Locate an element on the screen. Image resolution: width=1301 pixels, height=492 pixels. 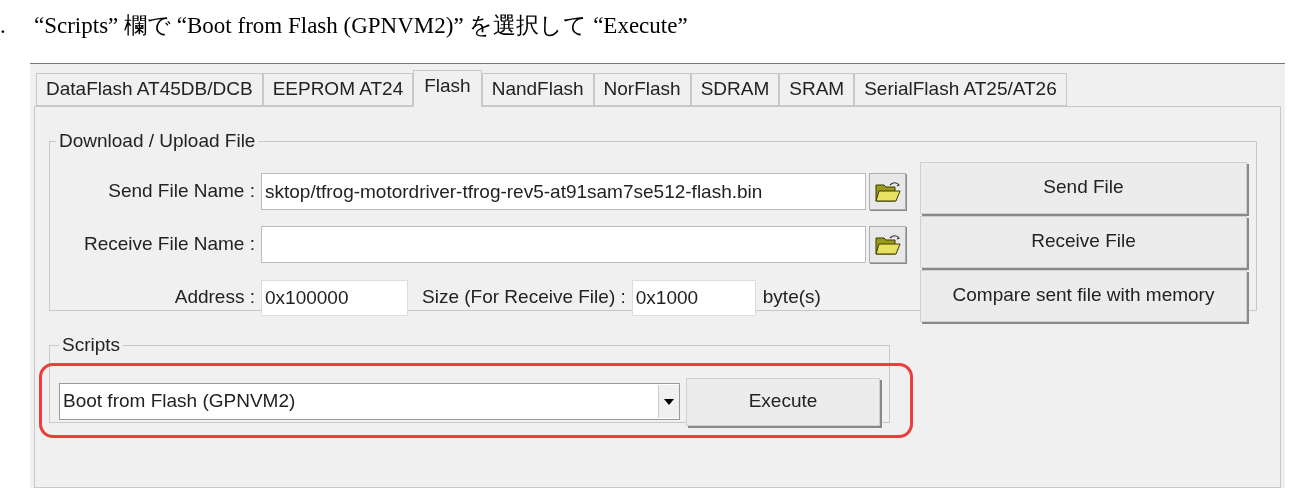
action-button: Compare sent file with memory is located at coordinates (1083, 295).